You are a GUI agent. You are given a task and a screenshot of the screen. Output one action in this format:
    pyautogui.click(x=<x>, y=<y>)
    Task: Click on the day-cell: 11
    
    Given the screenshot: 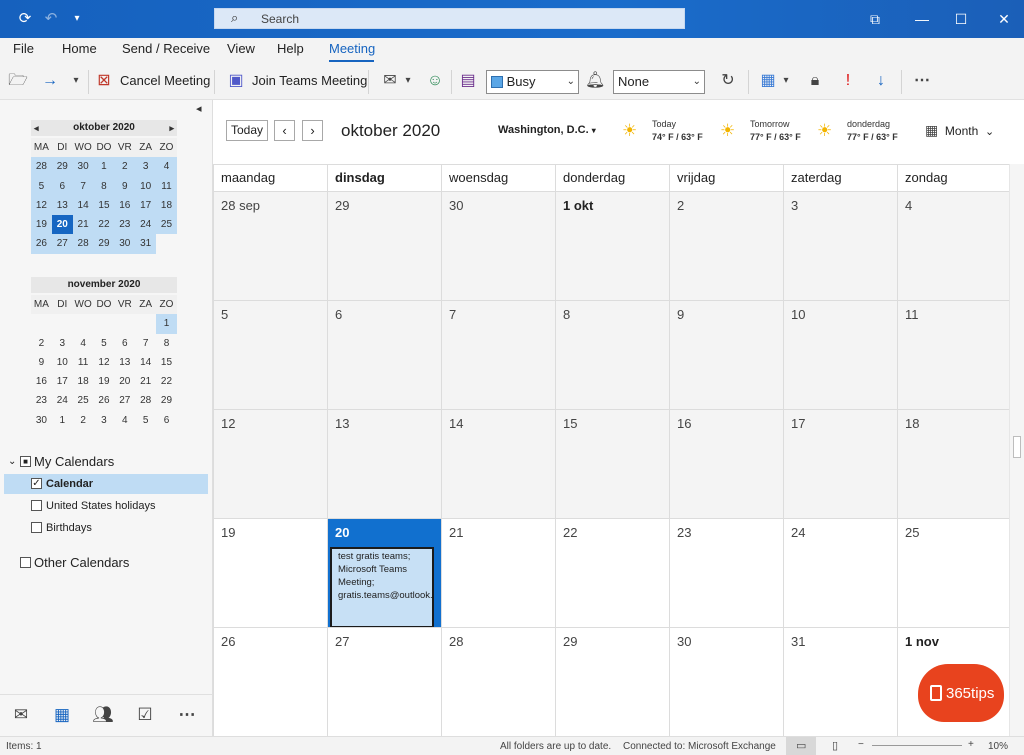 What is the action you would take?
    pyautogui.click(x=953, y=354)
    